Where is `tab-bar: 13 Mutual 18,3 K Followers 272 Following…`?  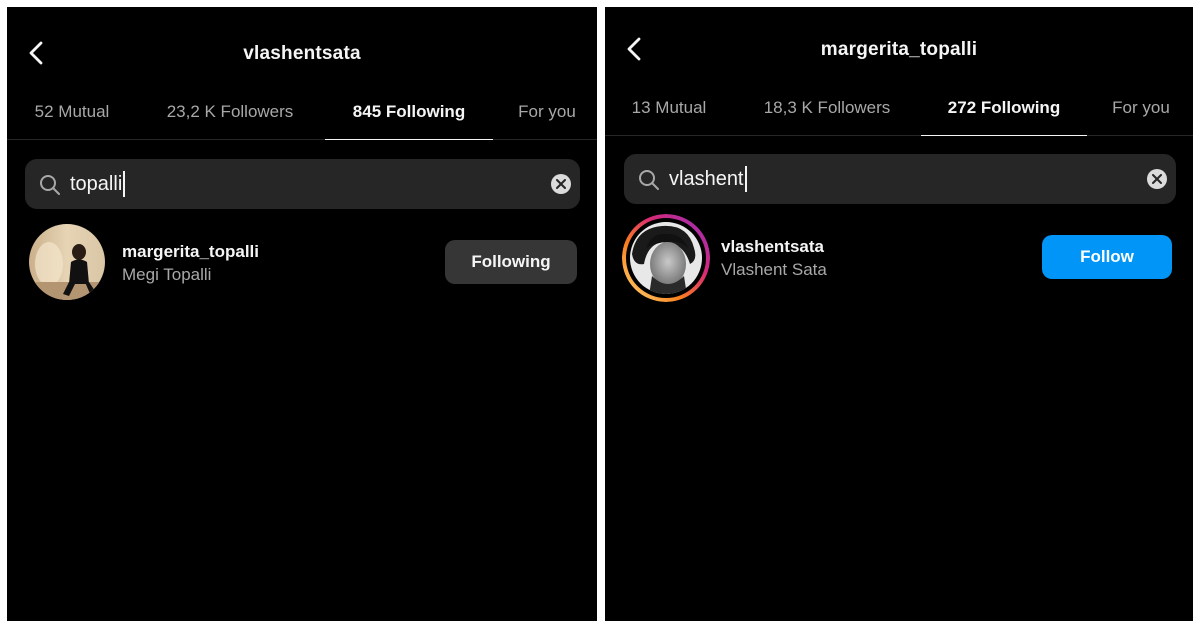
tab-bar: 13 Mutual 18,3 K Followers 272 Following… is located at coordinates (899, 110).